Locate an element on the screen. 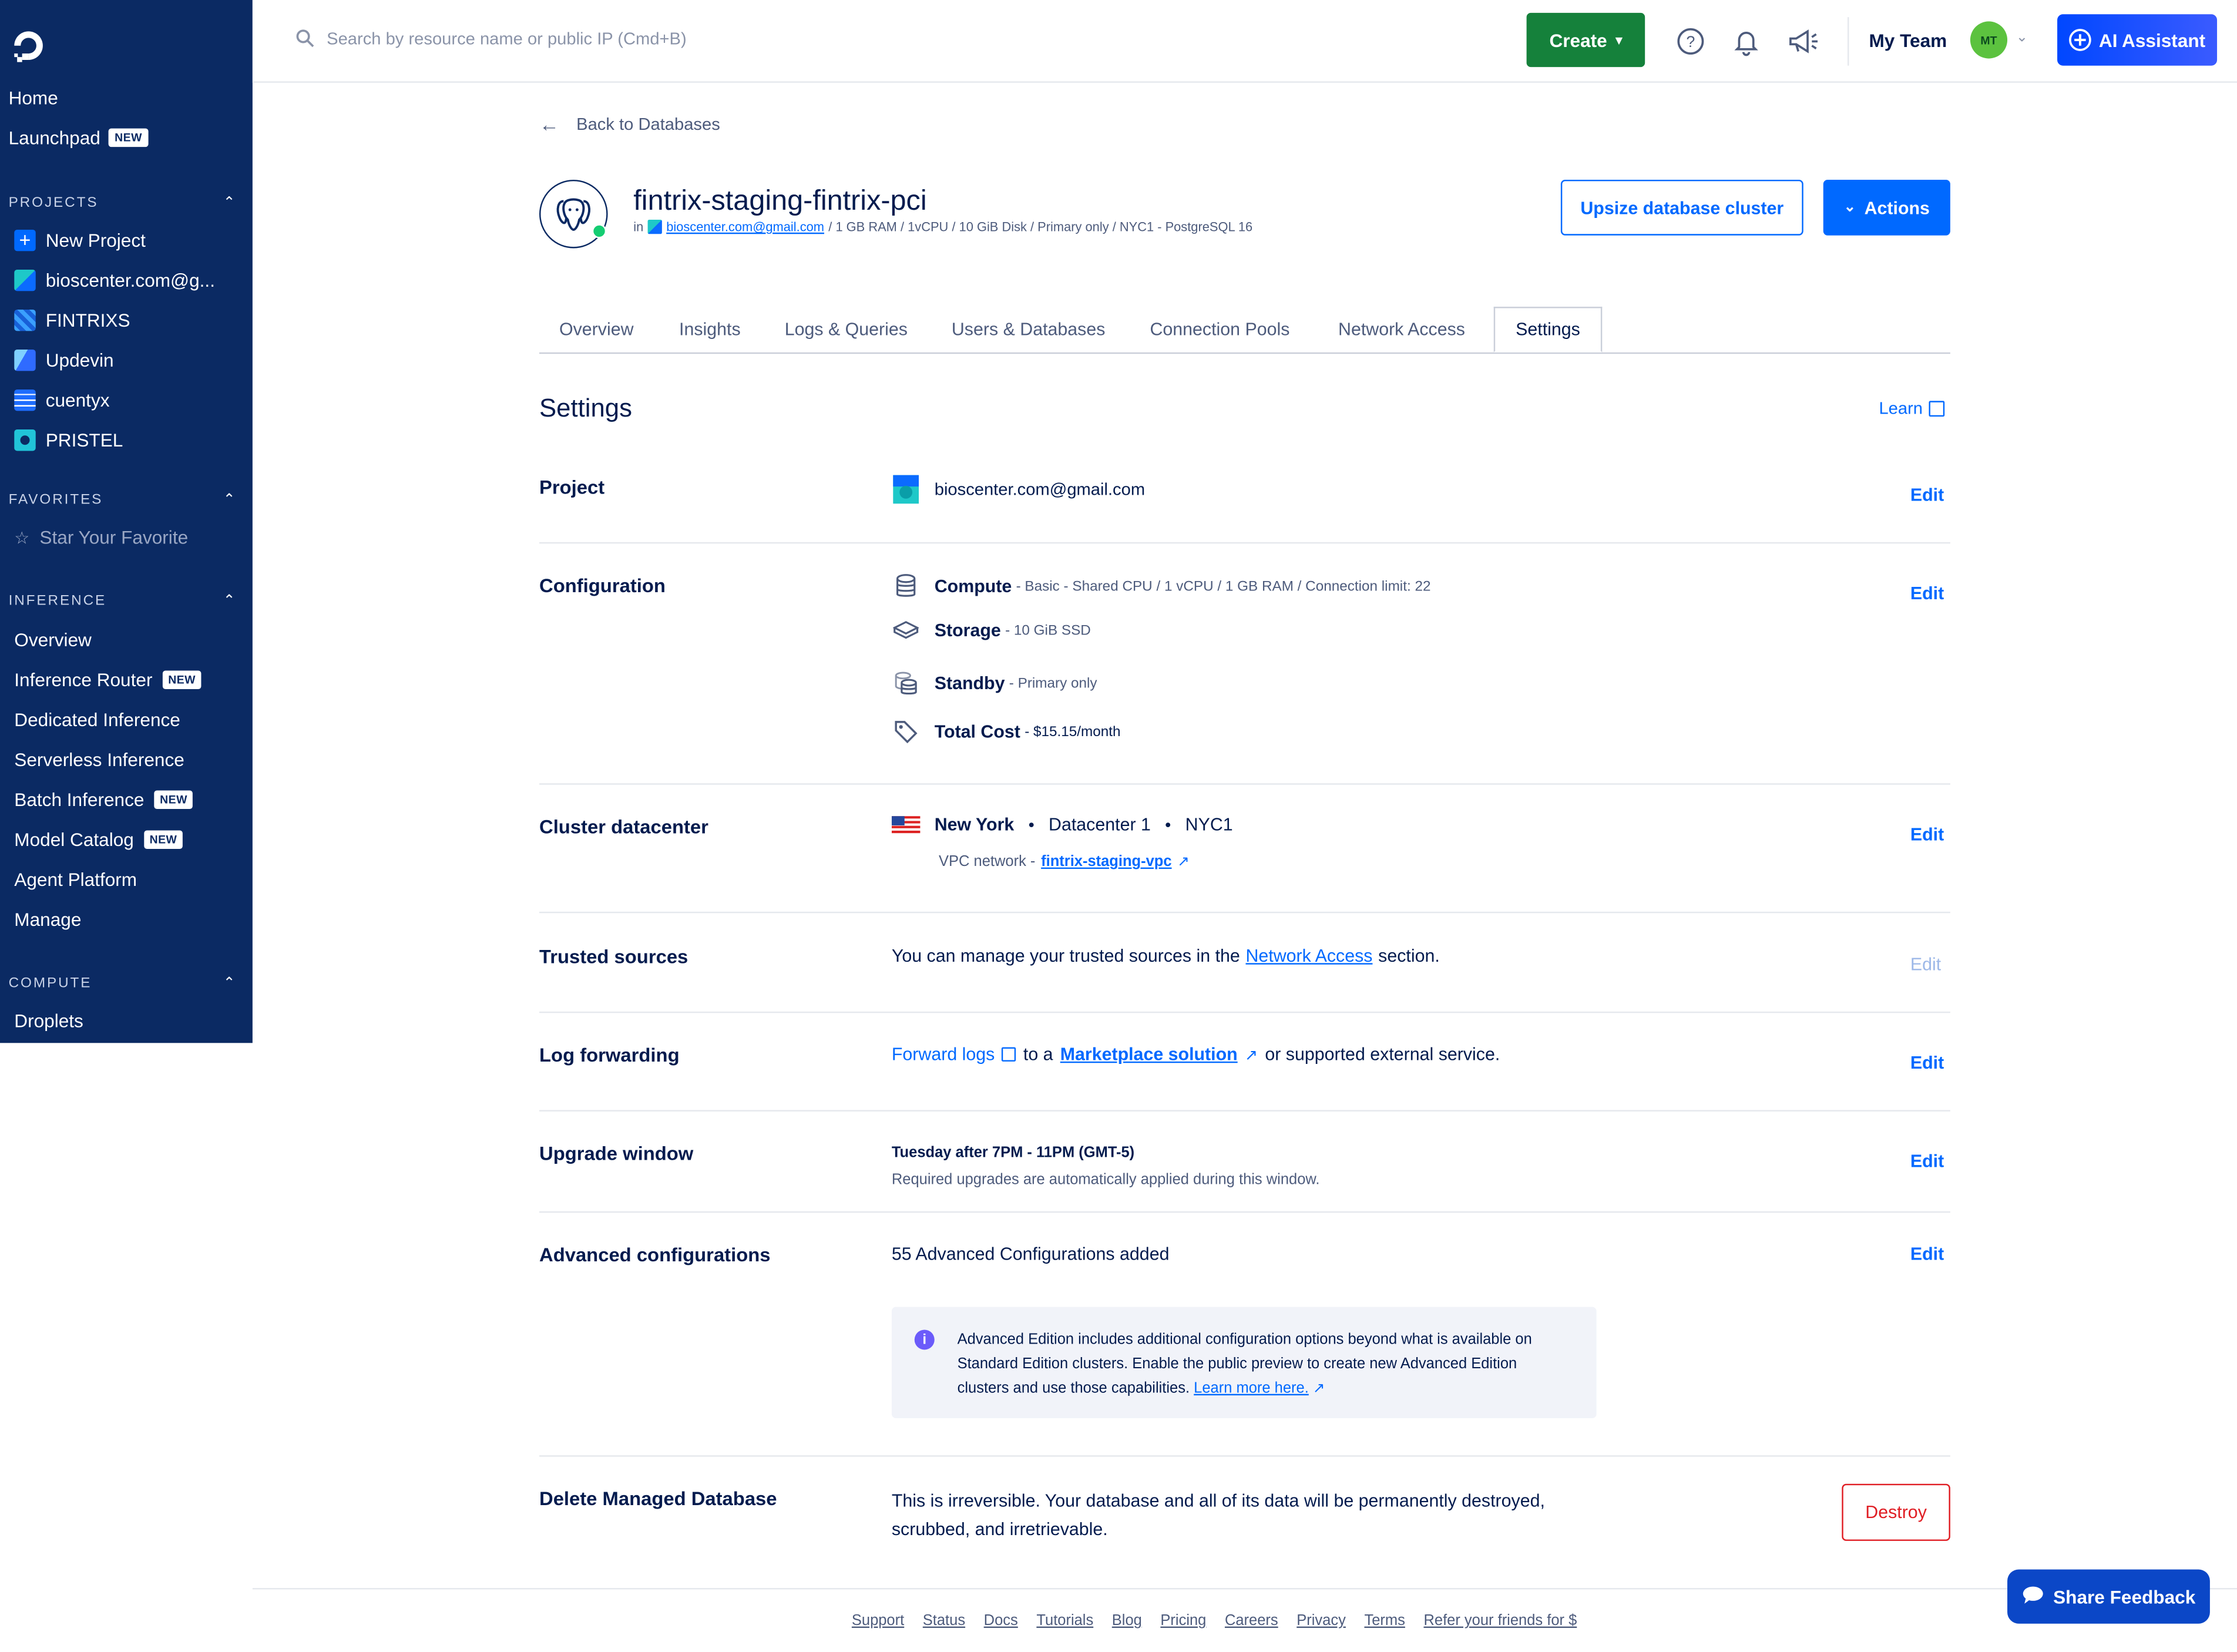 The image size is (2237, 1652). tab-logs-queries: Logs & Queries is located at coordinates (846, 330).